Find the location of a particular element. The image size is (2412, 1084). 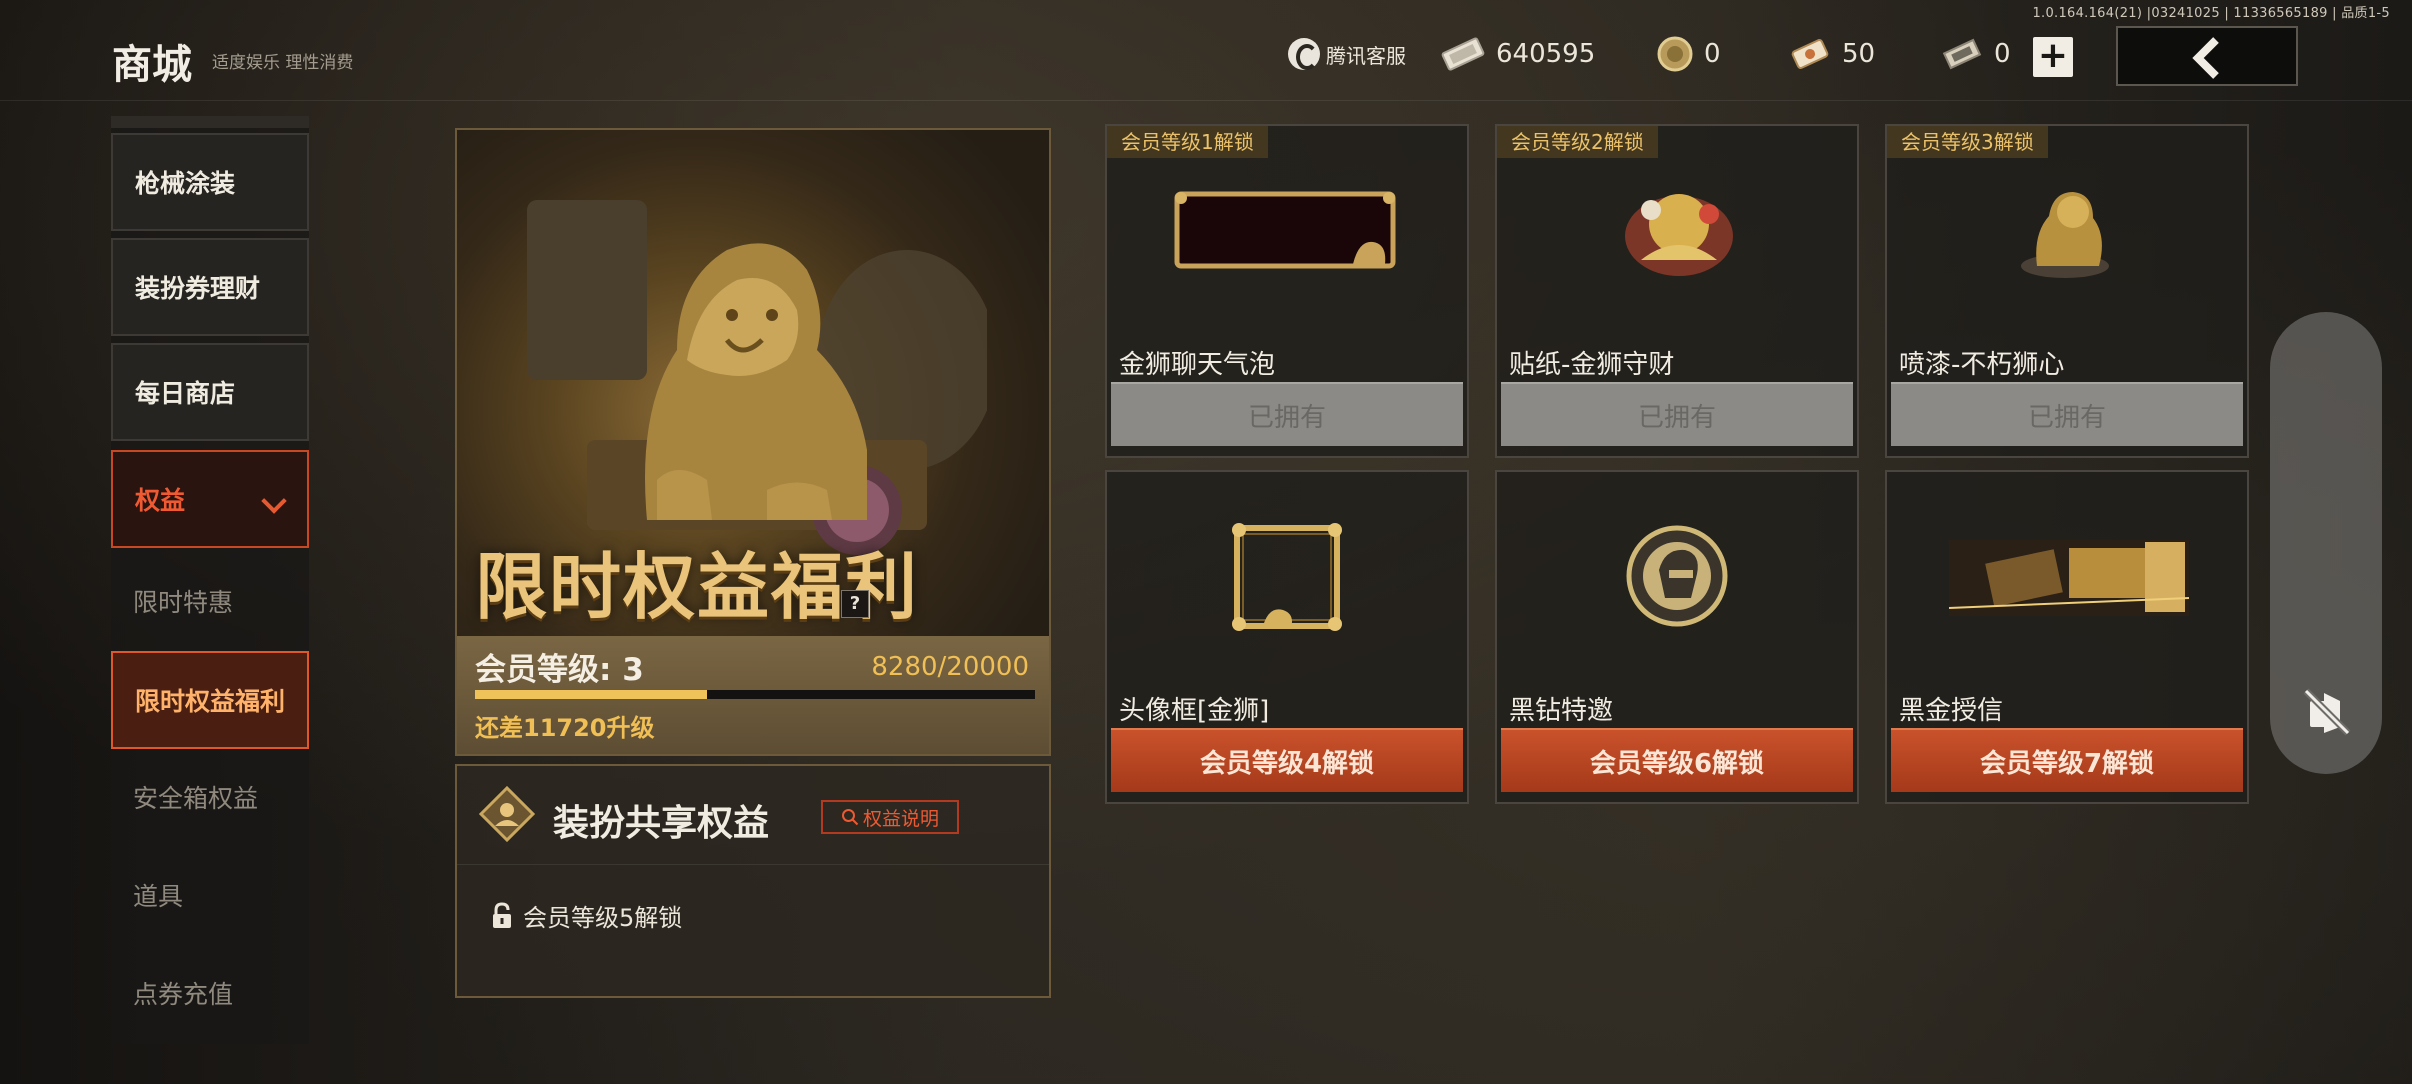

reward-name: 黑钻特邀 is located at coordinates (1561, 711).